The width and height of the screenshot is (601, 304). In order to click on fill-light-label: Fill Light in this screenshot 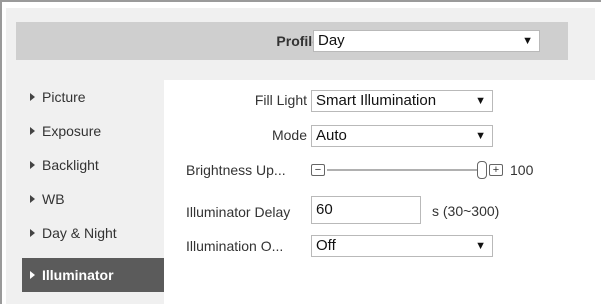, I will do `click(280, 100)`.